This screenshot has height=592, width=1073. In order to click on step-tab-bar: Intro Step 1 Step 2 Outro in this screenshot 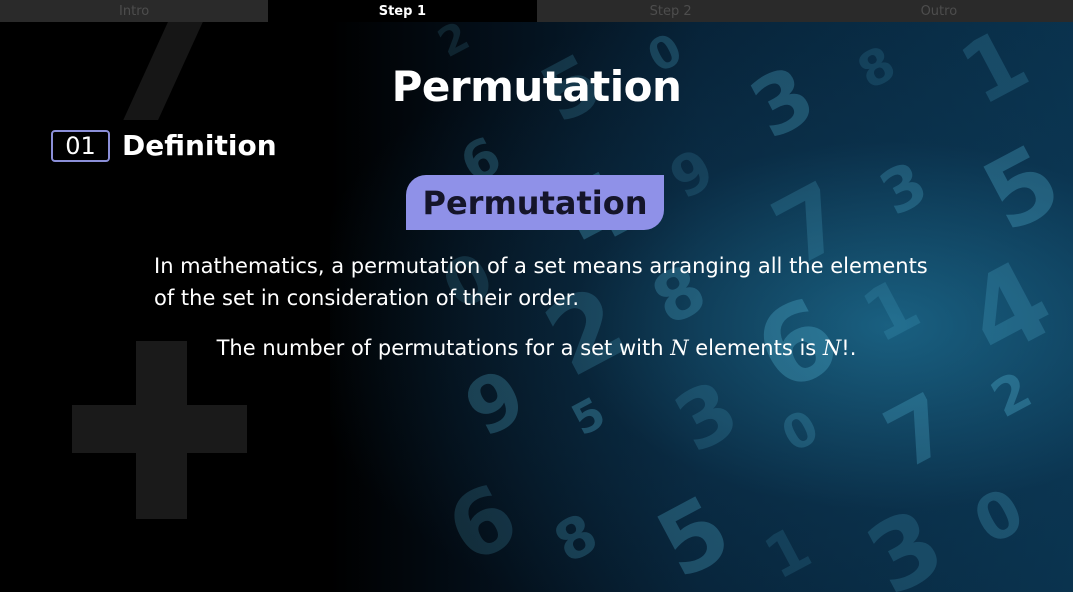, I will do `click(536, 11)`.